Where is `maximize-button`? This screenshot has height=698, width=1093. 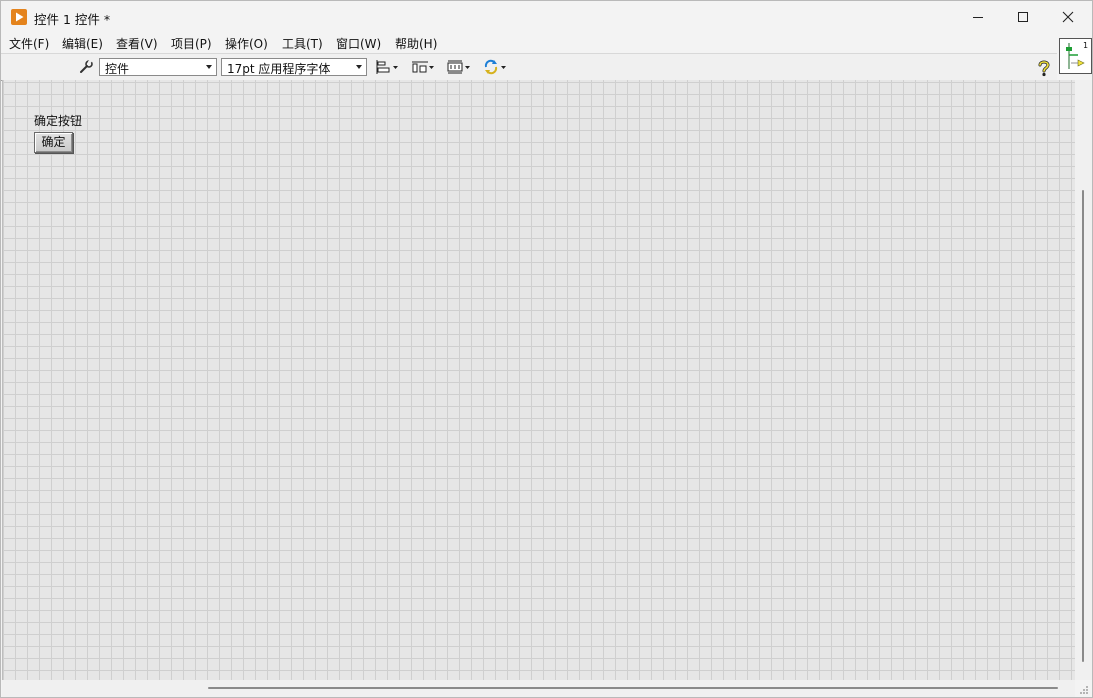 maximize-button is located at coordinates (1023, 17).